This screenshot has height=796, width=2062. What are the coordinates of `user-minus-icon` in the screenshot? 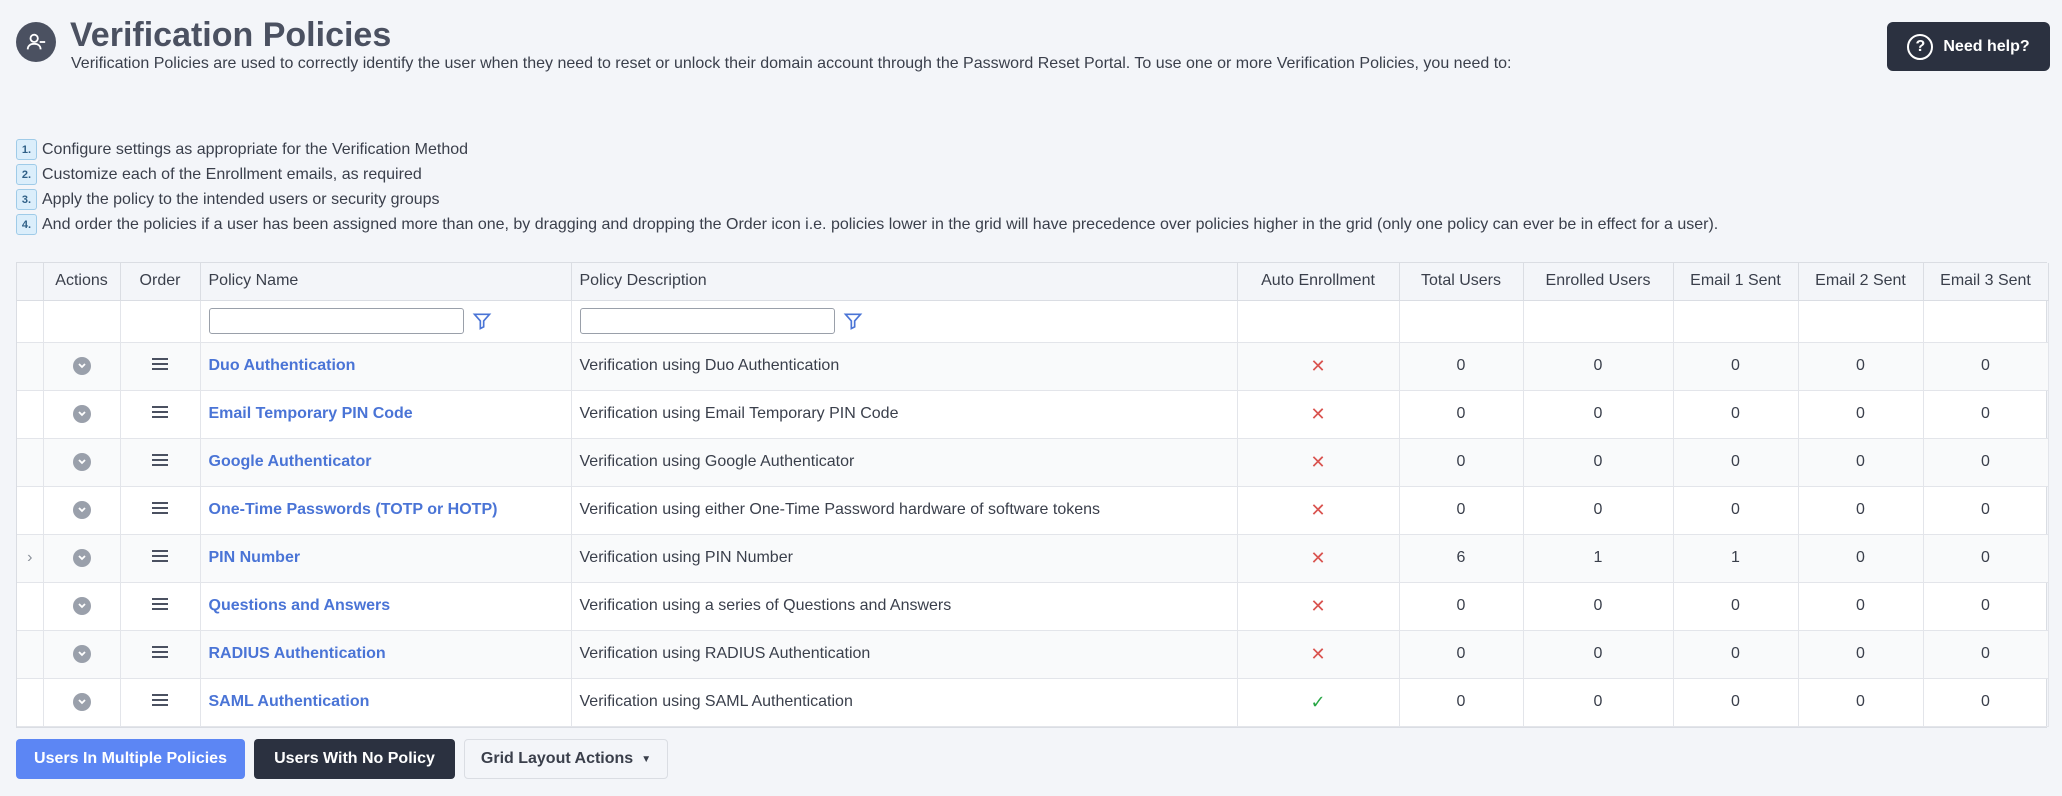 It's located at (36, 42).